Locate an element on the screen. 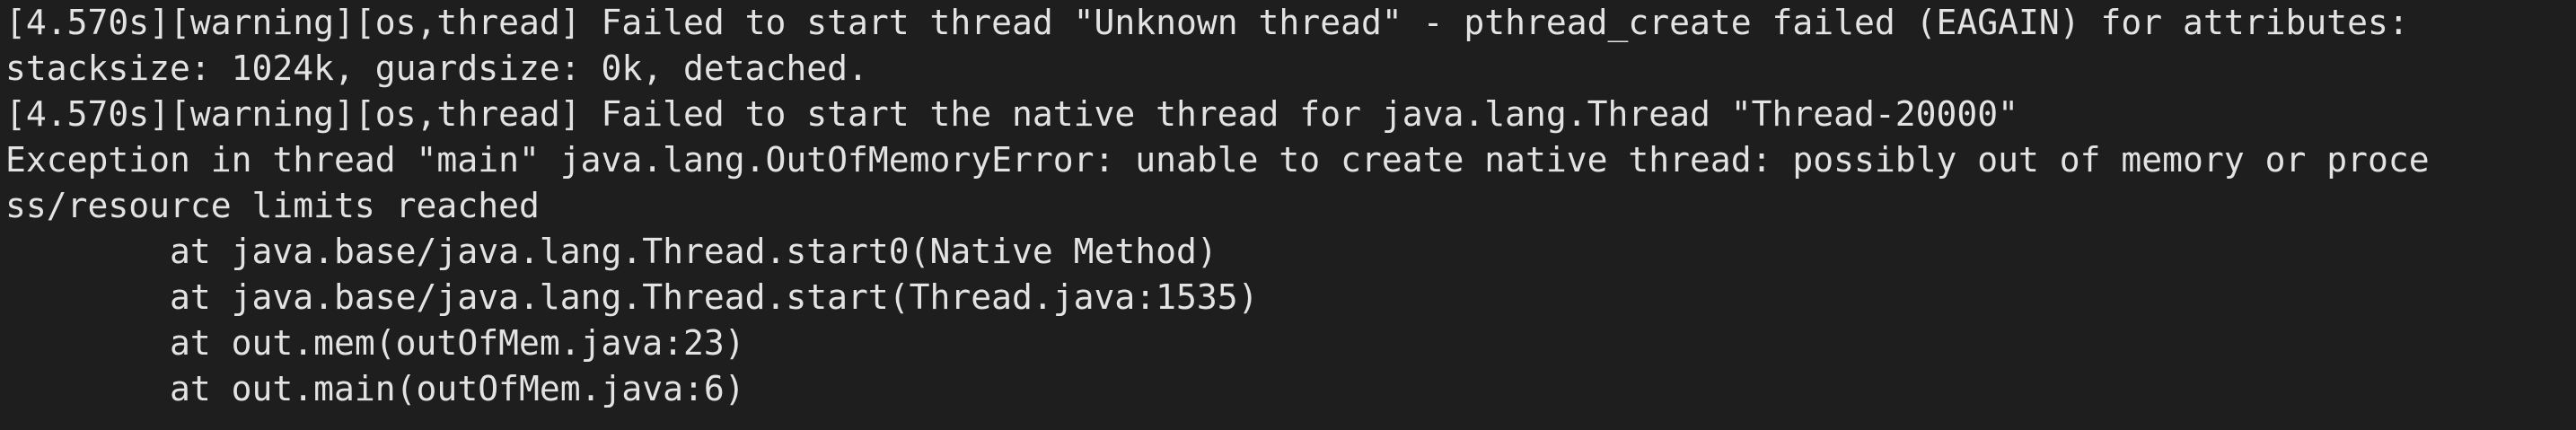 The width and height of the screenshot is (2576, 430). stack-trace-frame: at out.main(outOfMem.java:6) is located at coordinates (375, 388).